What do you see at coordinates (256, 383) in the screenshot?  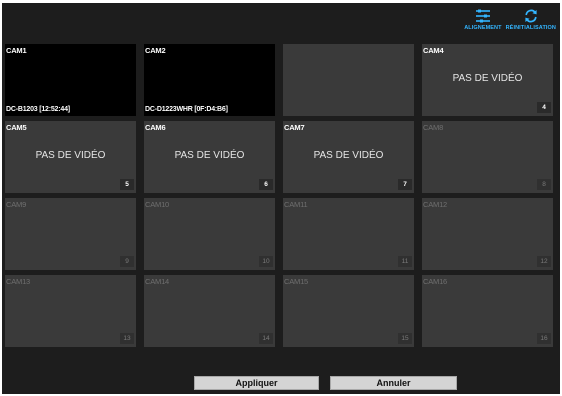 I see `apply-button: Appliquer` at bounding box center [256, 383].